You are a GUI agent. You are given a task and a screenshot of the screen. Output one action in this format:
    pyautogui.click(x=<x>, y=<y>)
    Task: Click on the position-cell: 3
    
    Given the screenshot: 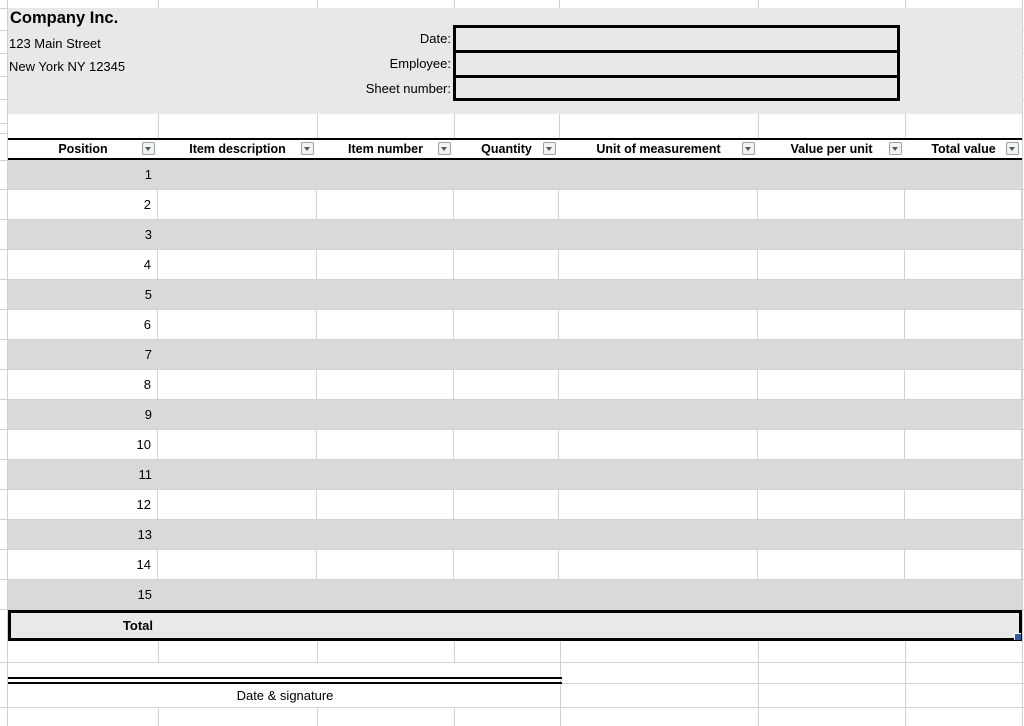 What is the action you would take?
    pyautogui.click(x=83, y=234)
    